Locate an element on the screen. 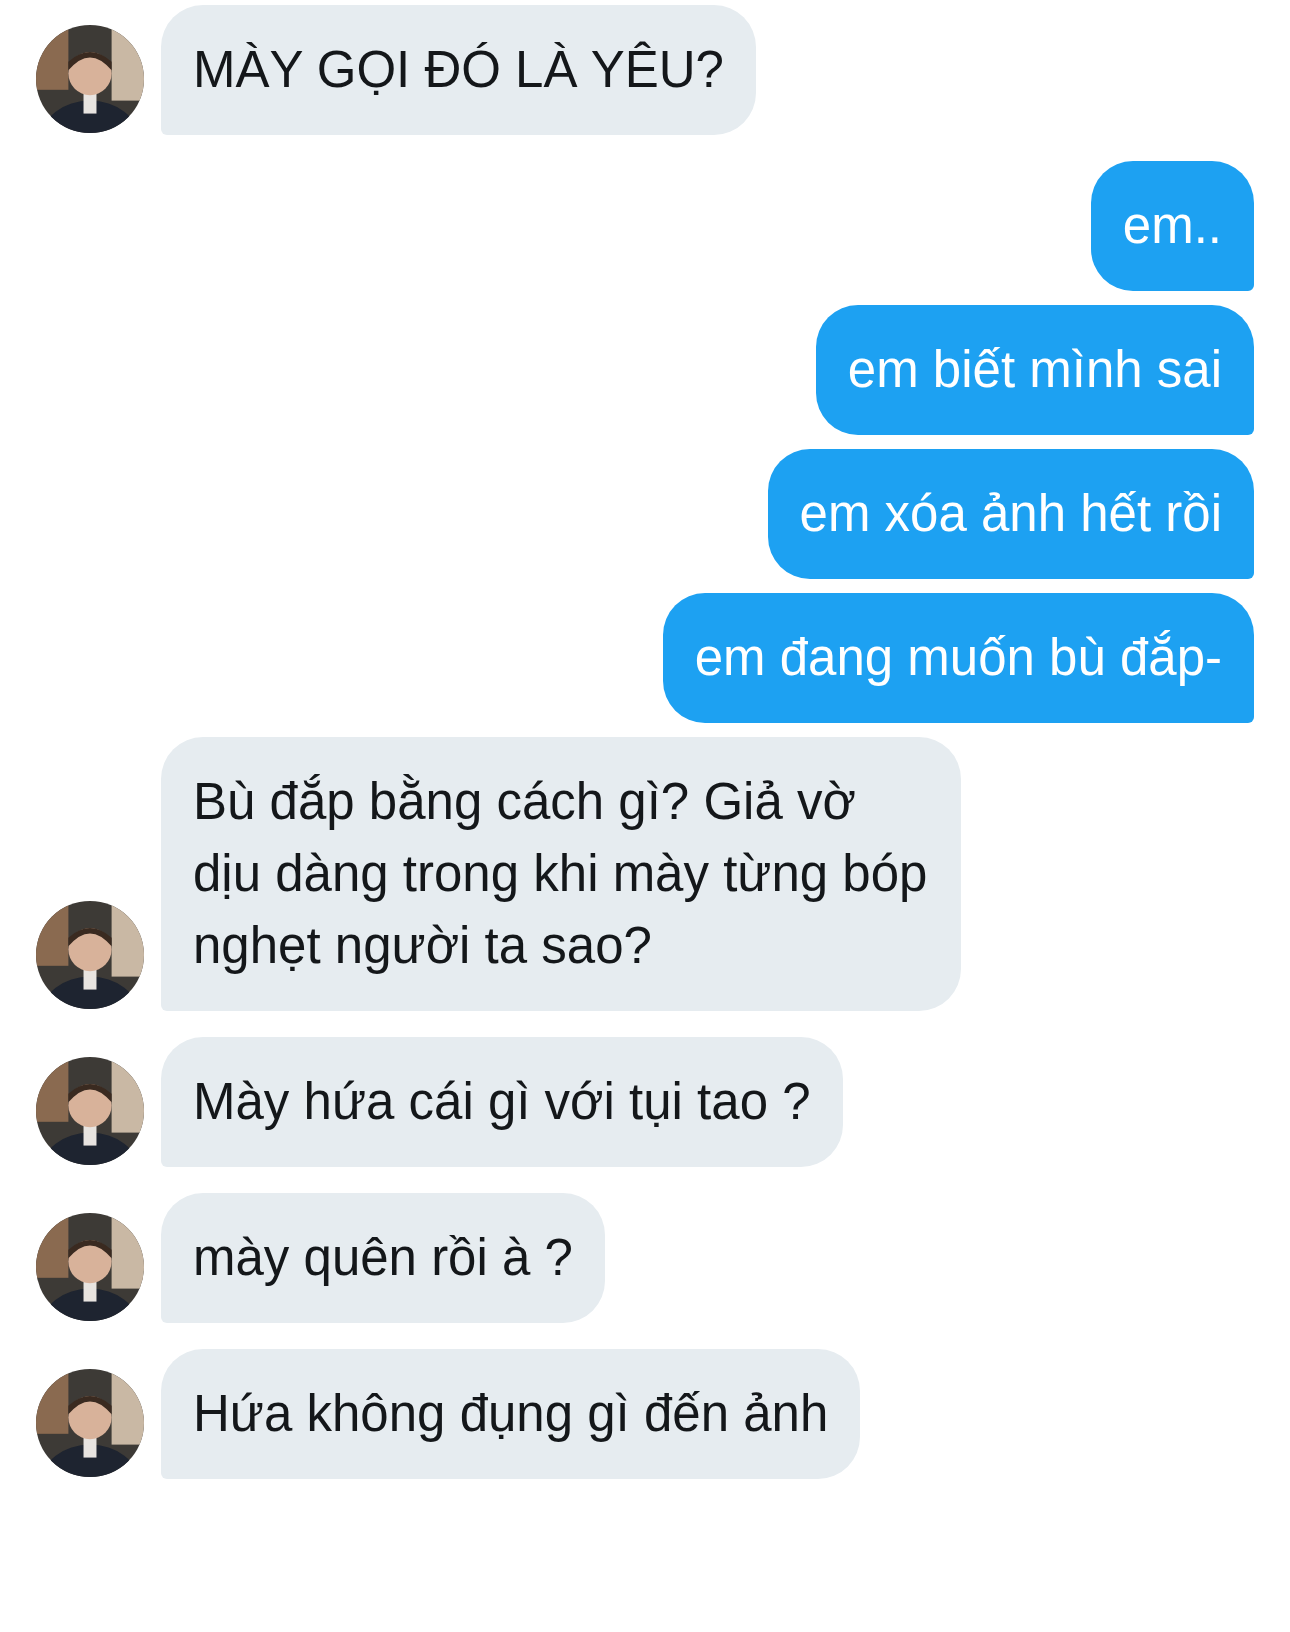 The image size is (1290, 1632). message-bubble: em biết mình sai is located at coordinates (1034, 370).